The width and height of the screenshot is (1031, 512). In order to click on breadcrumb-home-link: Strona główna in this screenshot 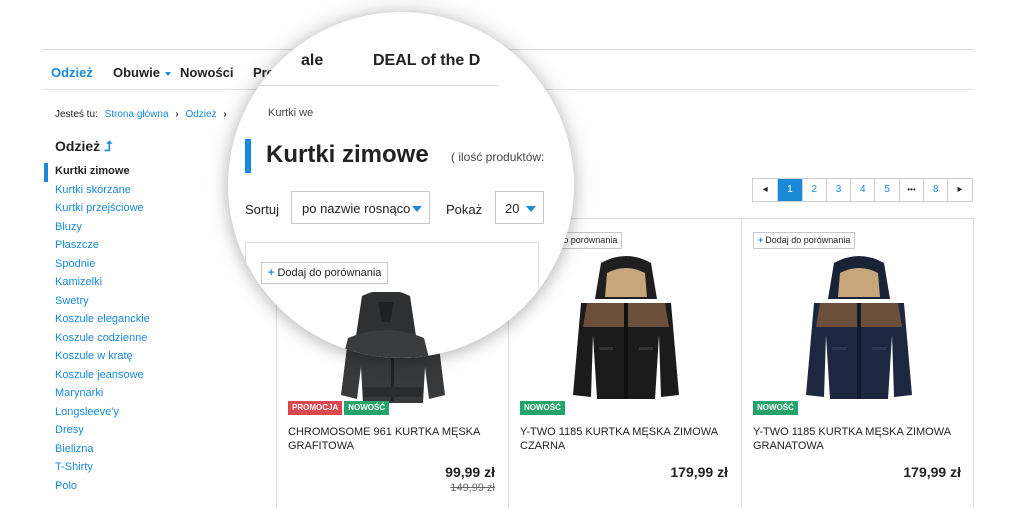, I will do `click(137, 114)`.